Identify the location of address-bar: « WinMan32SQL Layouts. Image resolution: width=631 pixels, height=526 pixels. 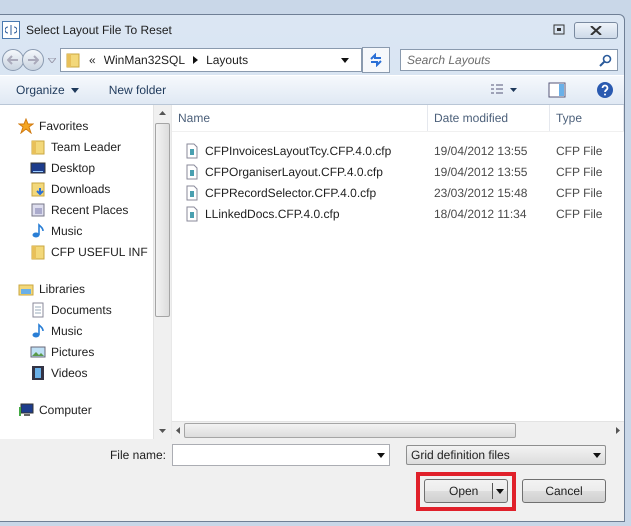
(211, 60).